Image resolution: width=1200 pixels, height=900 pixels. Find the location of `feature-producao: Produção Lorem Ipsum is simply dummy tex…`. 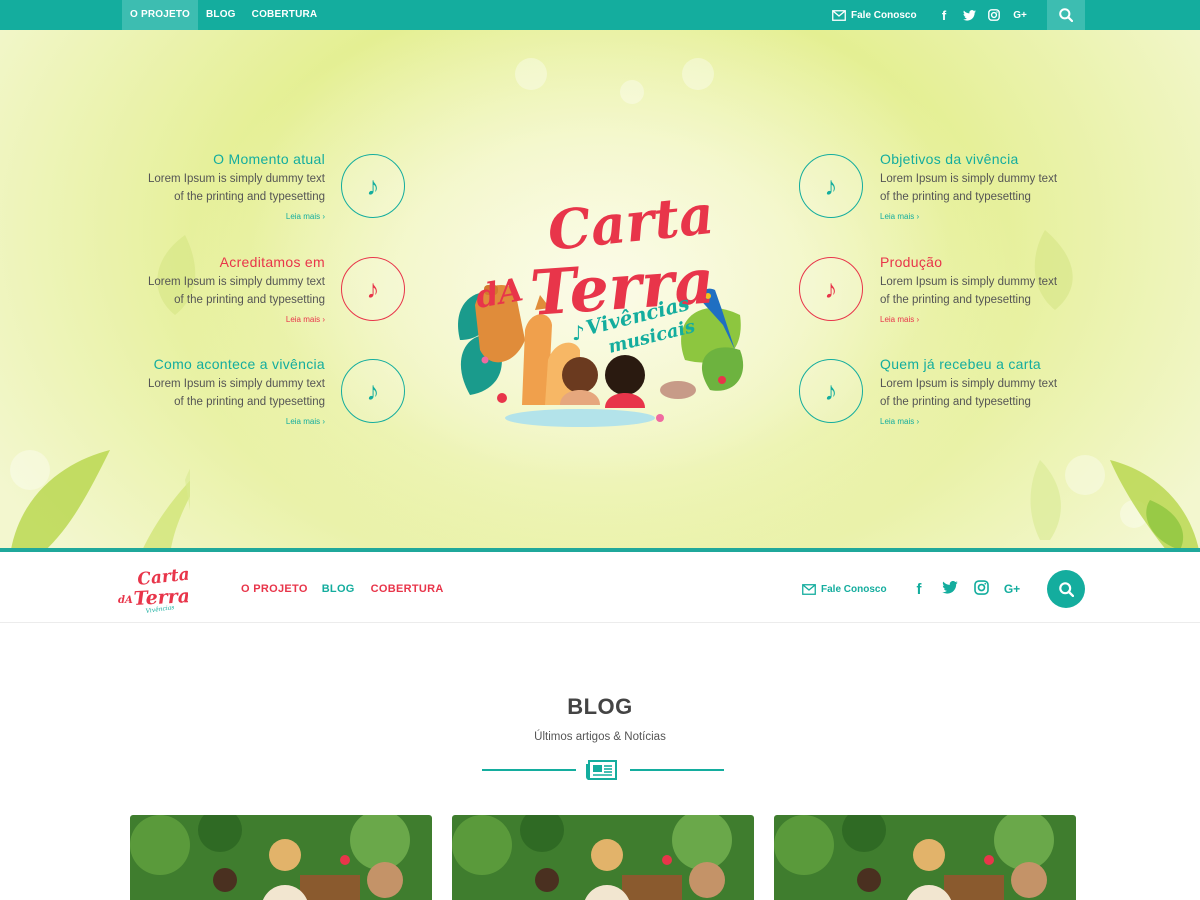

feature-producao: Produção Lorem Ipsum is simply dummy tex… is located at coordinates (1030, 290).